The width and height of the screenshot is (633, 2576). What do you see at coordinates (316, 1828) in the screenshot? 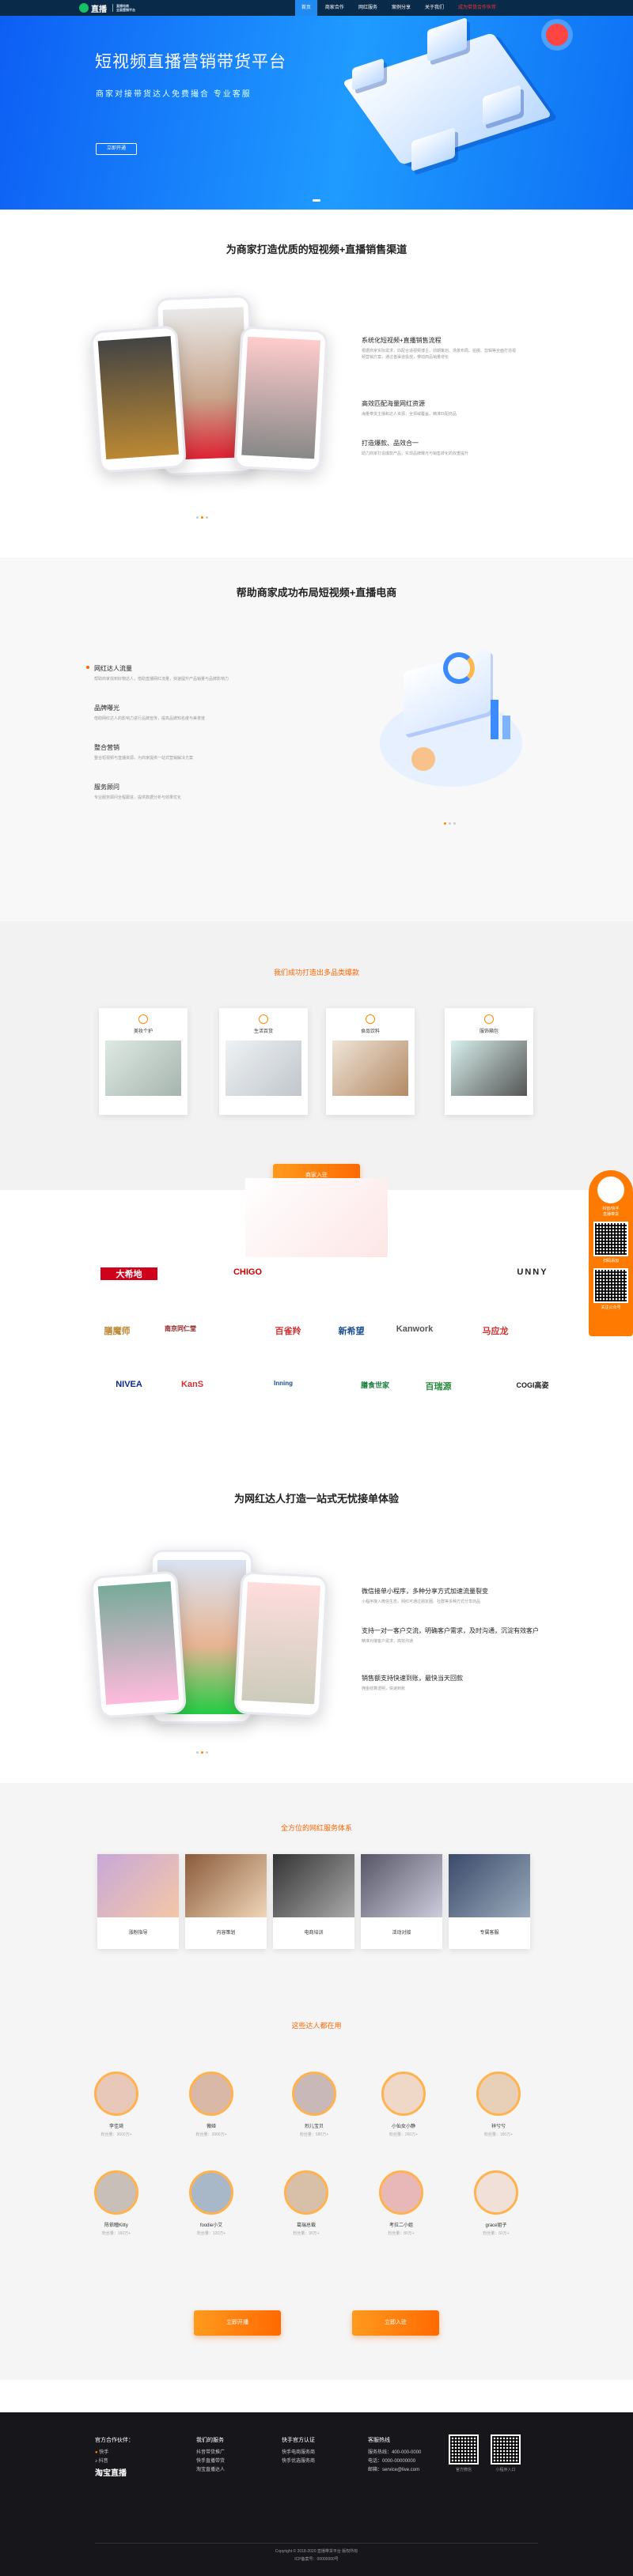
I see `section-heading: 全方位的网红服务体系` at bounding box center [316, 1828].